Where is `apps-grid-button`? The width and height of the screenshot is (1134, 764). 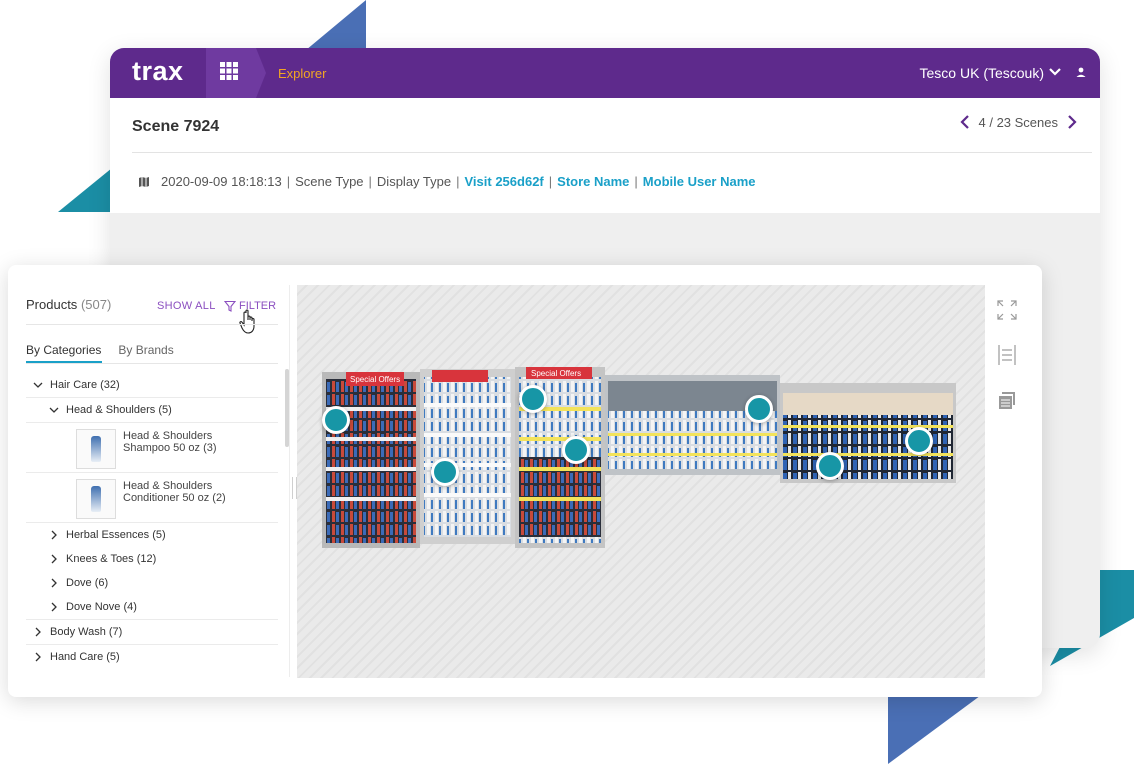
apps-grid-button is located at coordinates (231, 73).